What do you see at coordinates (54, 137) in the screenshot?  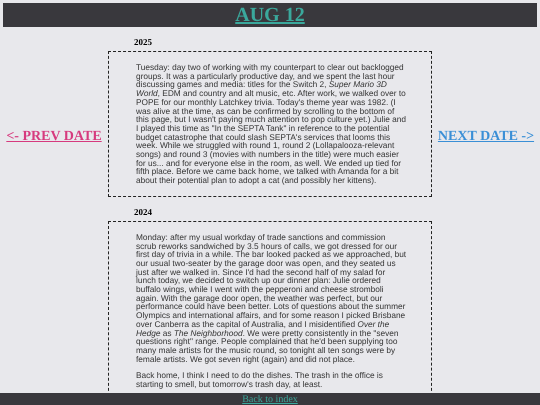 I see `prev-date-link: <- PREV DATE` at bounding box center [54, 137].